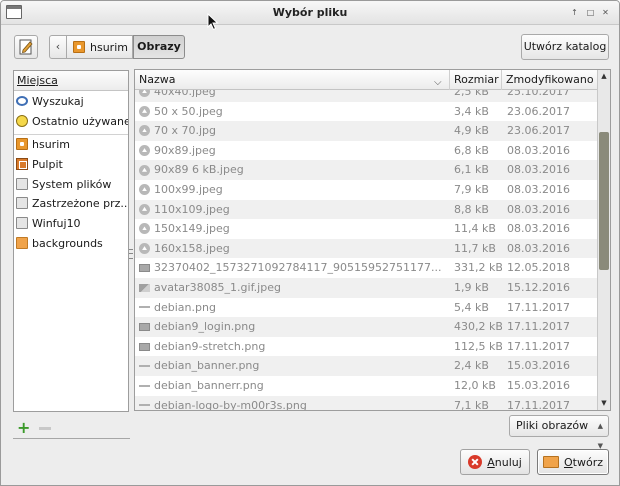 Image resolution: width=620 pixels, height=486 pixels. Describe the element at coordinates (366, 327) in the screenshot. I see `file-row: debian9_login.png 430,2 kB 17.11.2017` at that location.